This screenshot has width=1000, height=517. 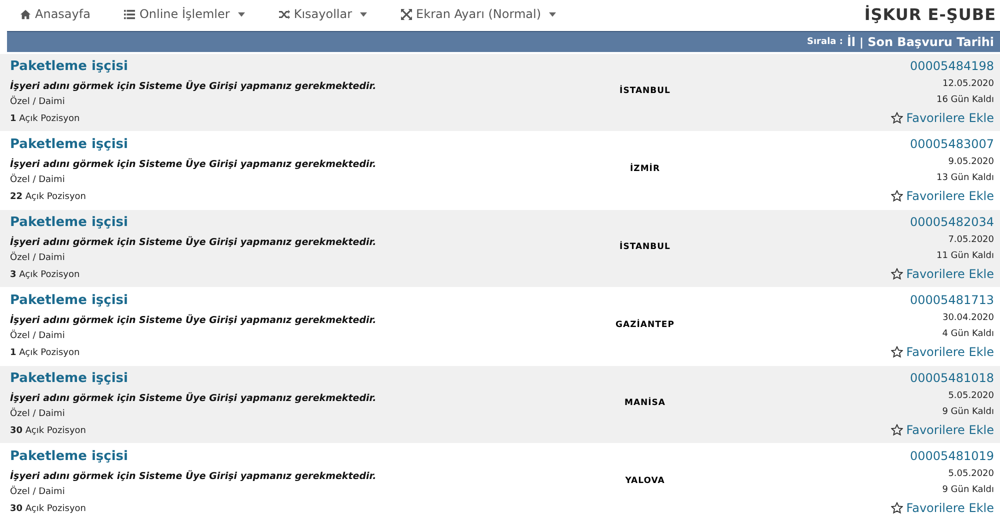 What do you see at coordinates (284, 14) in the screenshot?
I see `shuffle-icon` at bounding box center [284, 14].